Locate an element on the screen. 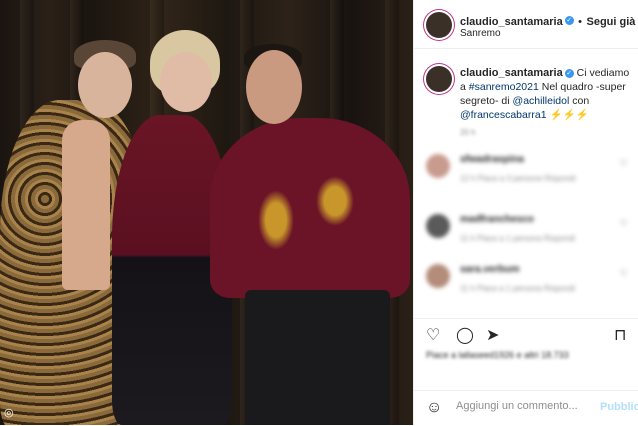  follow-button: Segui già is located at coordinates (610, 22).